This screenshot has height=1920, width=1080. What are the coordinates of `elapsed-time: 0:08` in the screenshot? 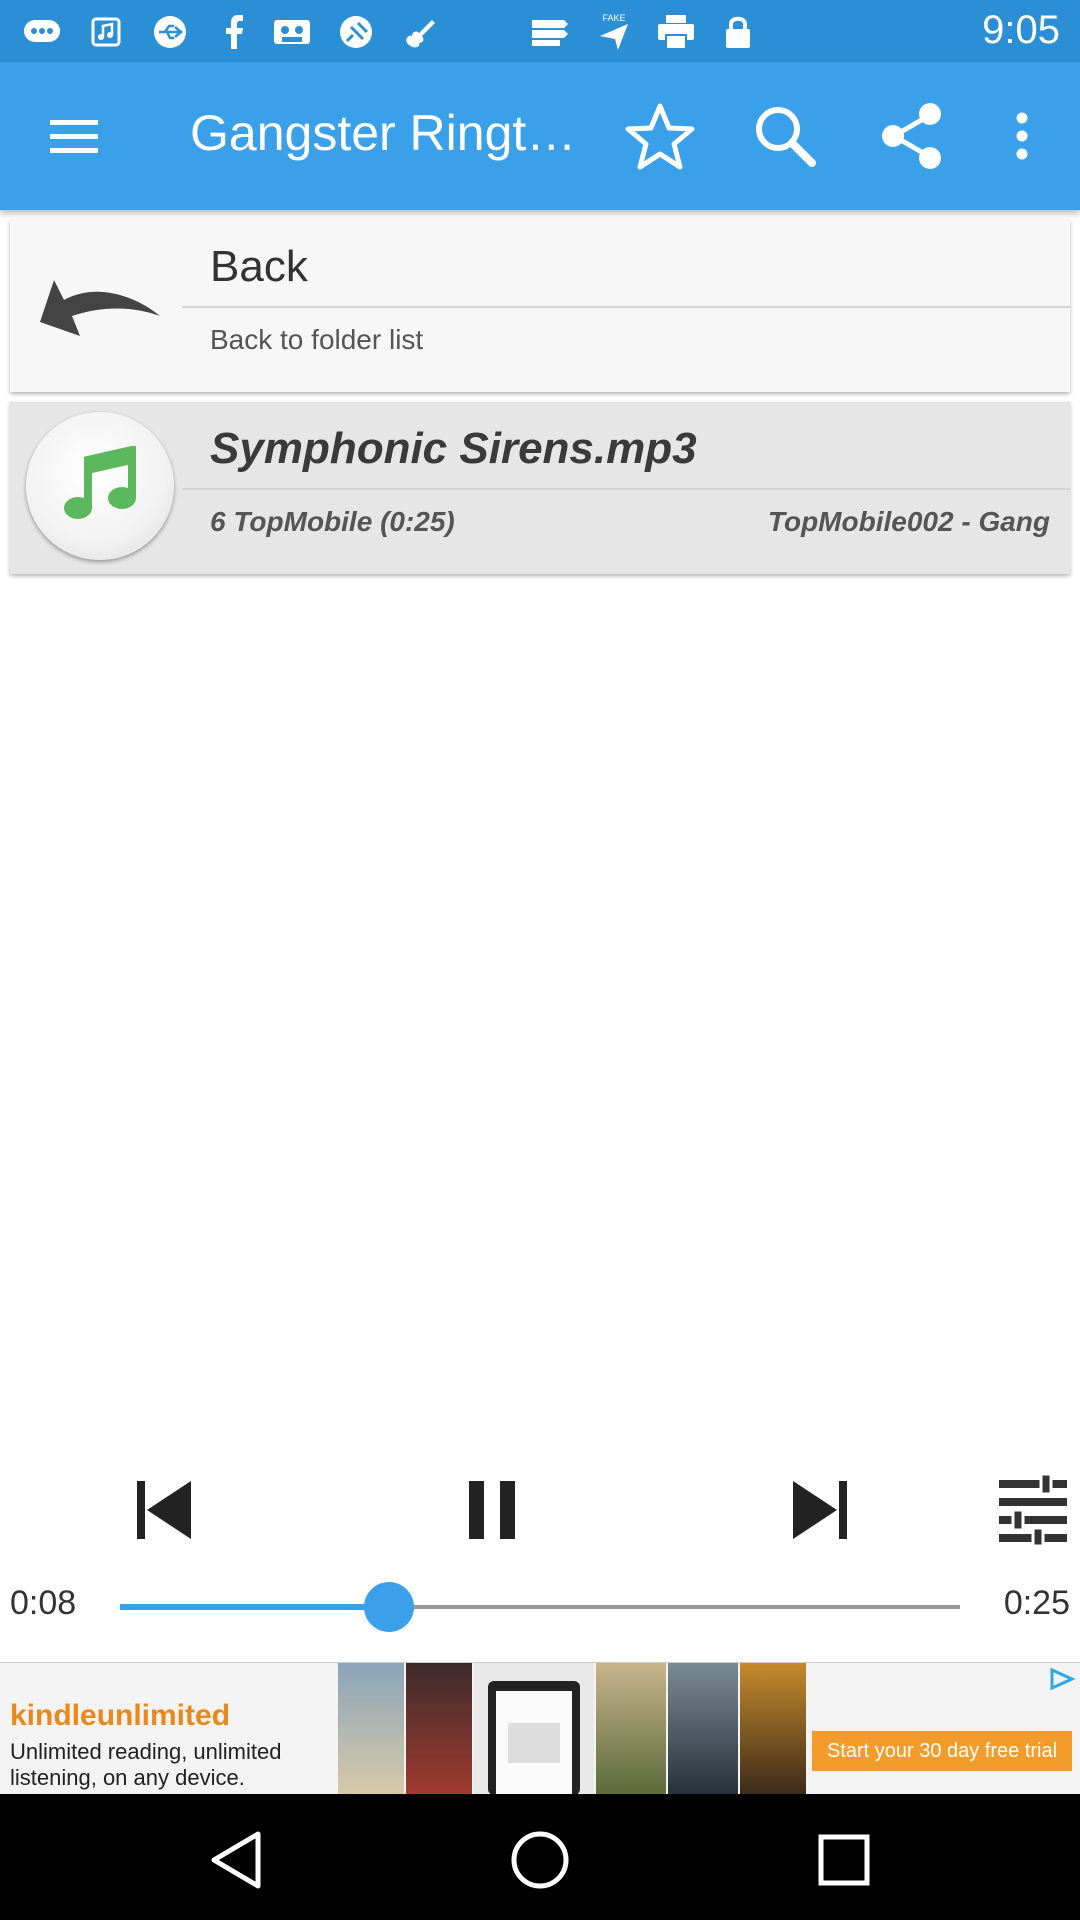 It's located at (43, 1603).